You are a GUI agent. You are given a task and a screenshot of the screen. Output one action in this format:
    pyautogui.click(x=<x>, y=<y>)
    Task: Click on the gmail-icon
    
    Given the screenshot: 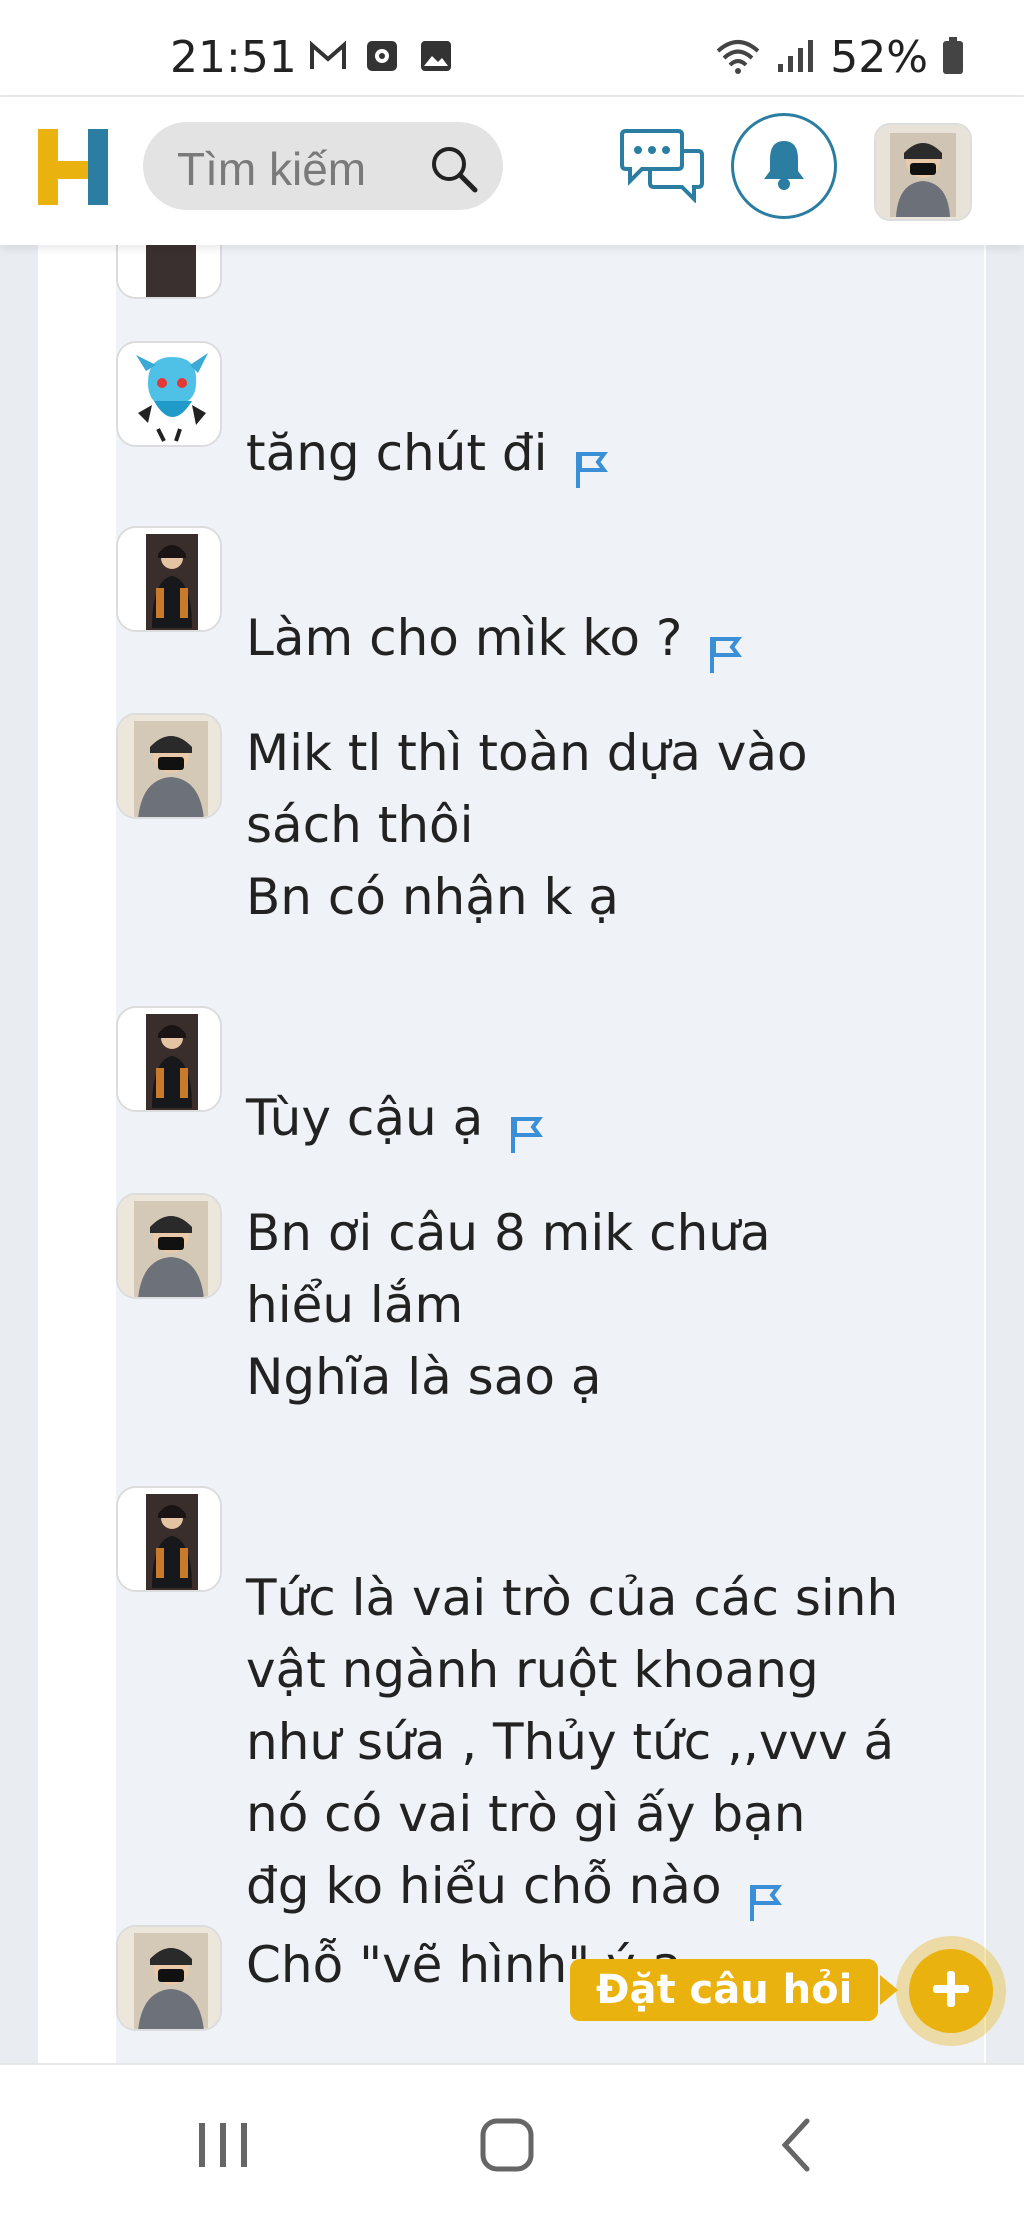 What is the action you would take?
    pyautogui.click(x=328, y=56)
    